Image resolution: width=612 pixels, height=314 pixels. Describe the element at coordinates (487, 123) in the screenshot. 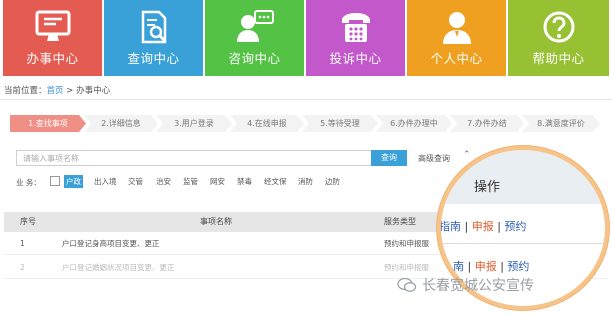

I see `step-completed: 7.办件办结` at that location.